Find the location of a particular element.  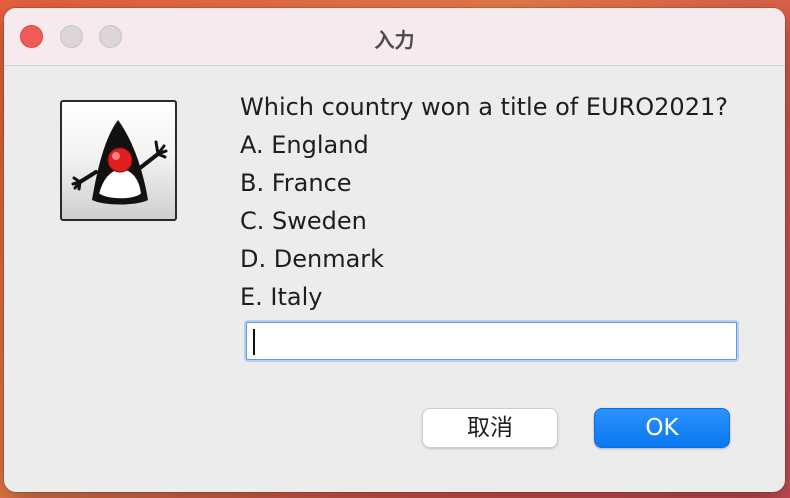

text-caret is located at coordinates (254, 342).